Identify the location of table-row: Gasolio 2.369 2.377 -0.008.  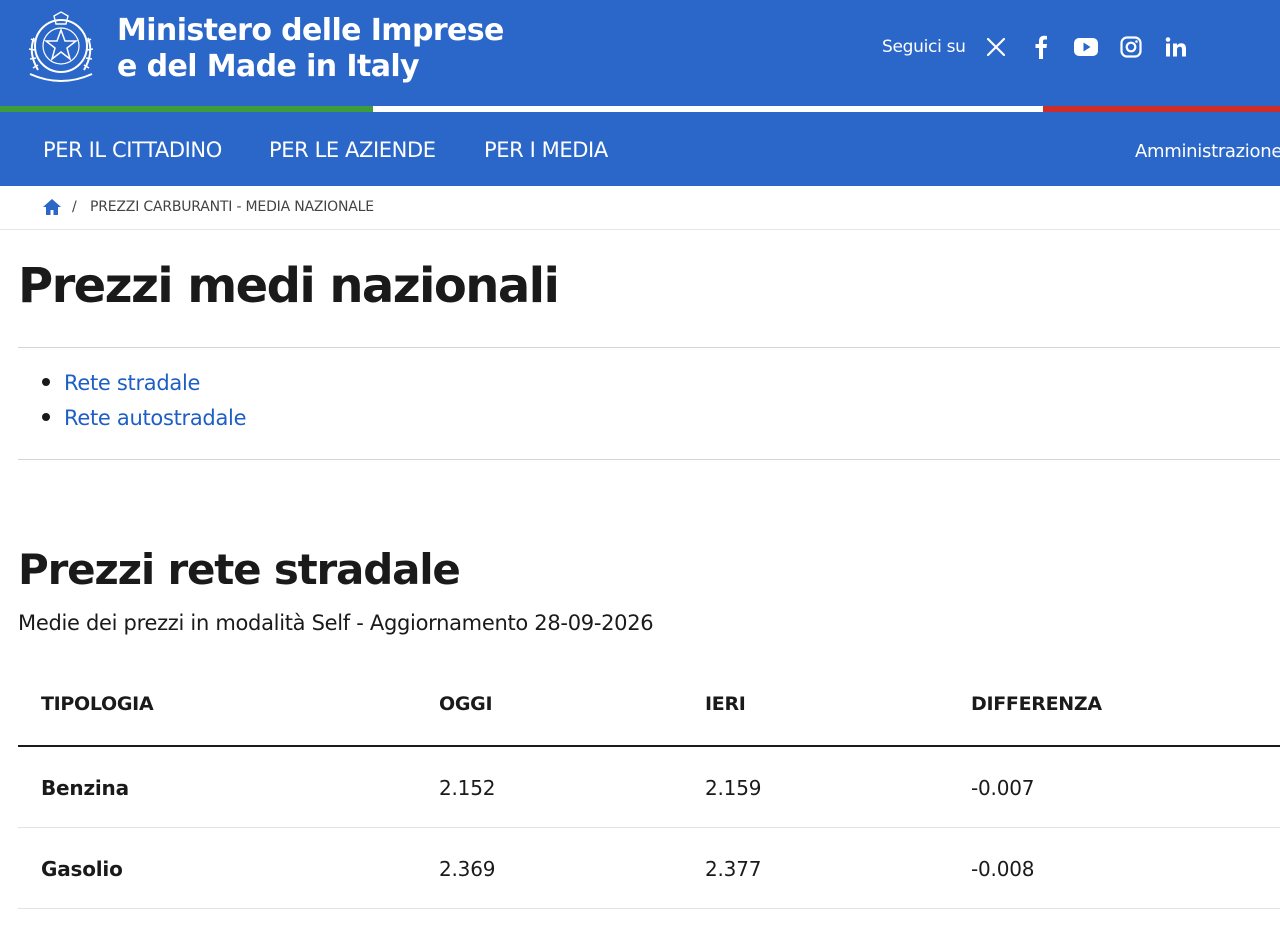
(649, 868).